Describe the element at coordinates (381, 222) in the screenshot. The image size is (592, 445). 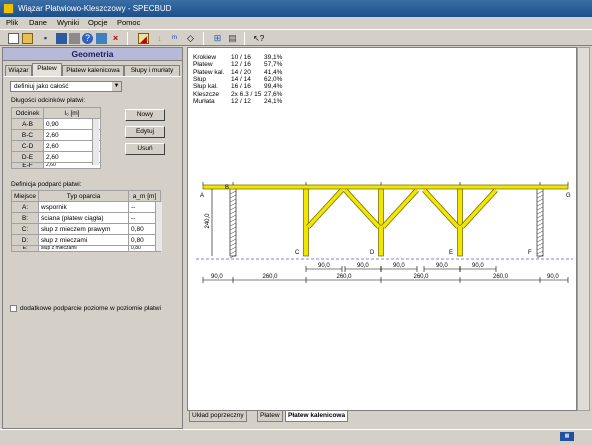
I see `column-d` at that location.